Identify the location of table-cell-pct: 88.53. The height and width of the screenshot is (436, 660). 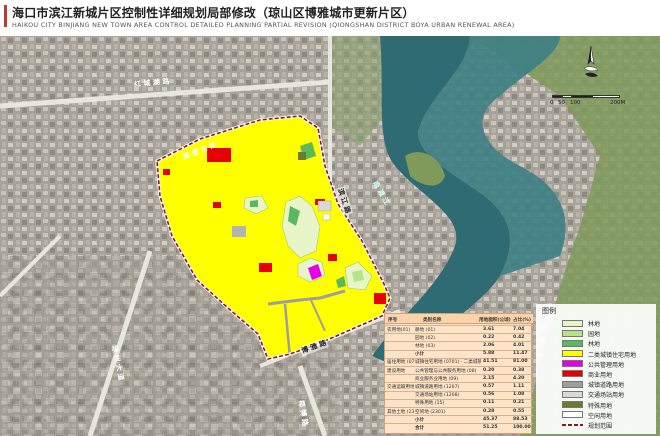
(520, 419).